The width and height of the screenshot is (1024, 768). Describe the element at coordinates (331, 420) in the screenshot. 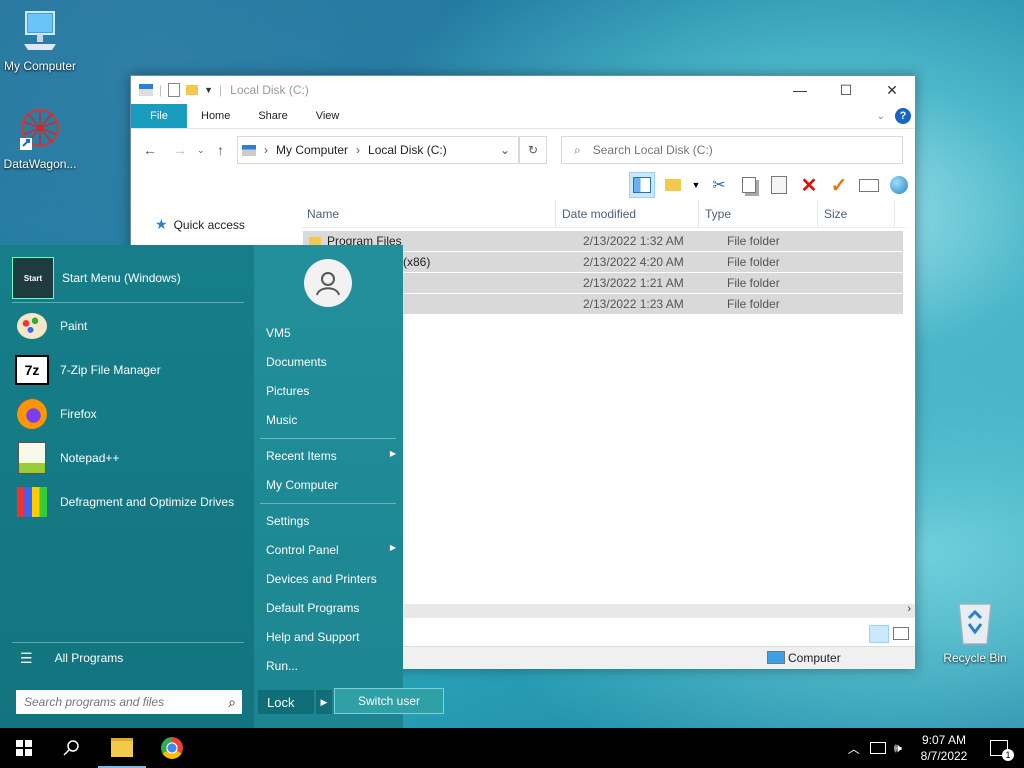

I see `start-link-music: Music` at that location.